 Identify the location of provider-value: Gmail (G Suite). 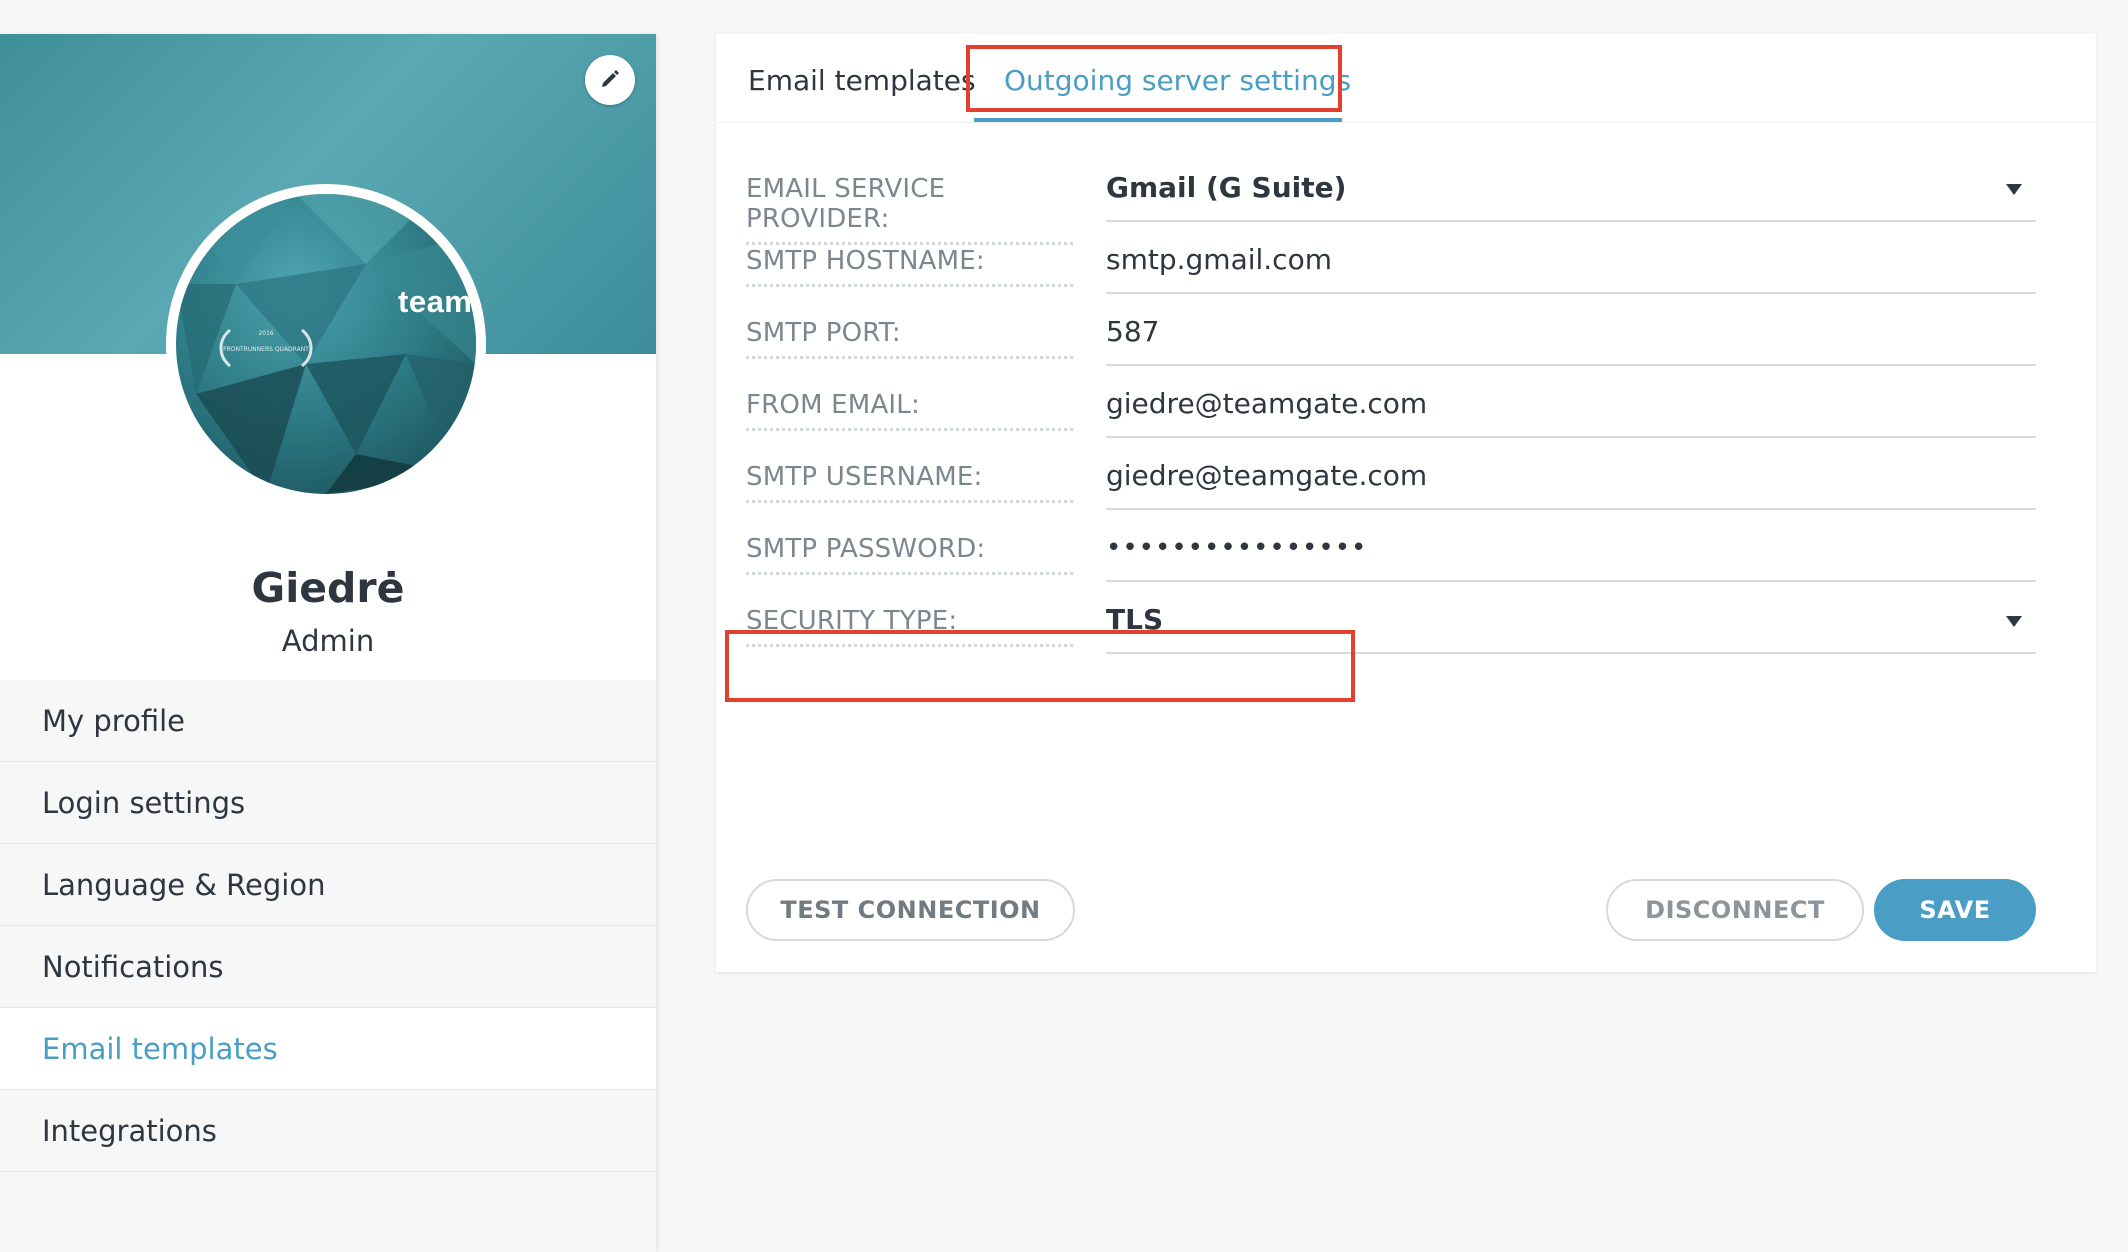
(1226, 187).